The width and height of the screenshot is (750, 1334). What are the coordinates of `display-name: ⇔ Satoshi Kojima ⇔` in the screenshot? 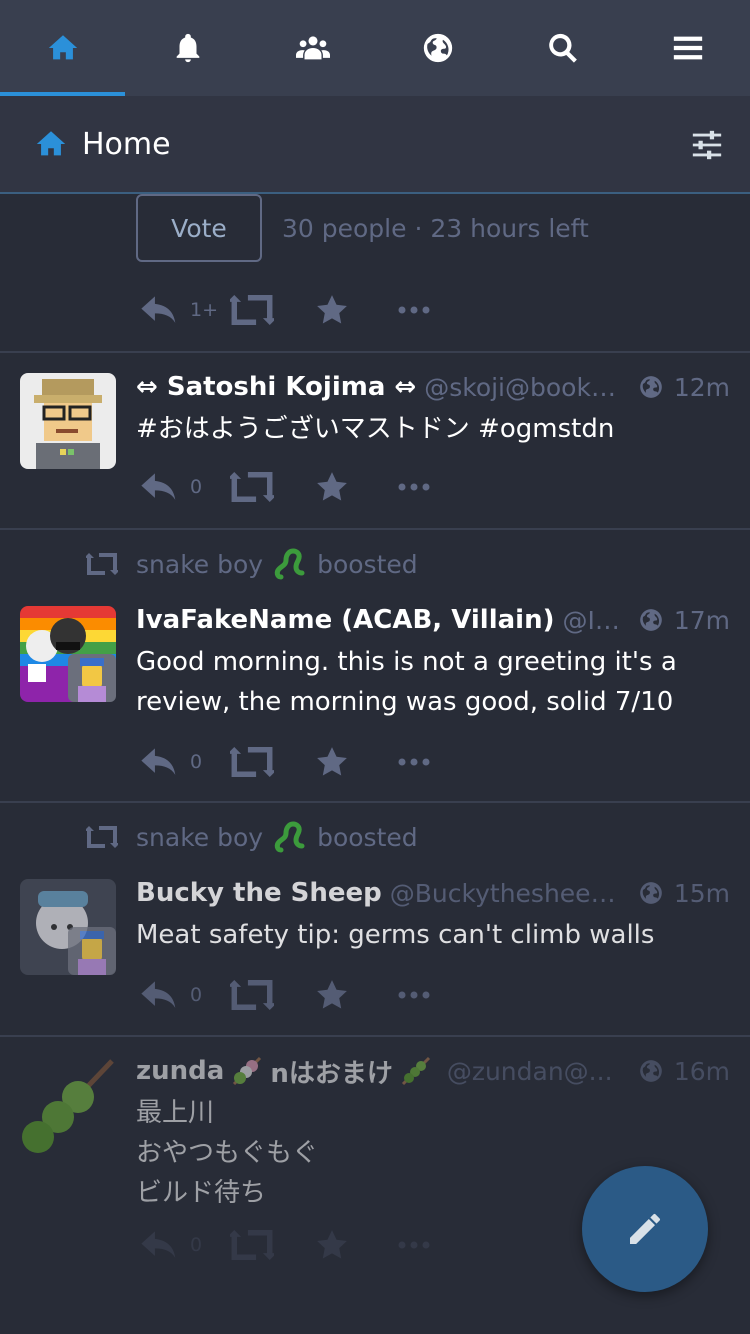 It's located at (276, 387).